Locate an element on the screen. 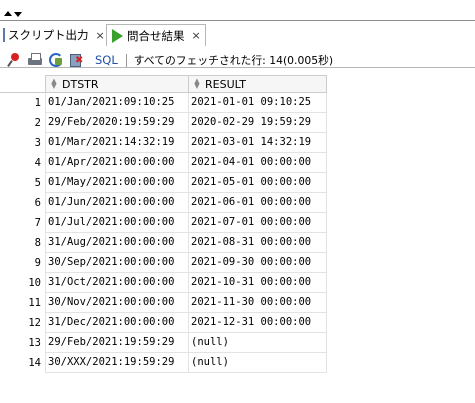 This screenshot has width=475, height=403. table-row: 5 01/May/2021:00:00:00 2021-05-01 00:00:00 is located at coordinates (163, 183).